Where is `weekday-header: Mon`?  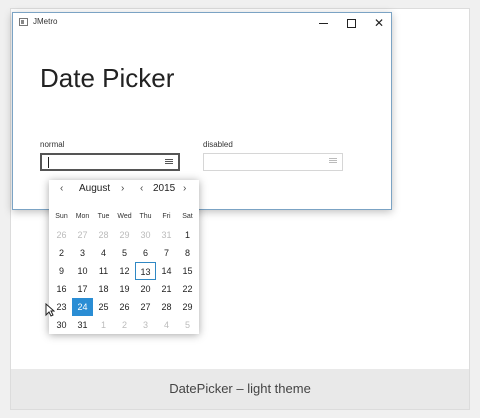
weekday-header: Mon is located at coordinates (82, 216).